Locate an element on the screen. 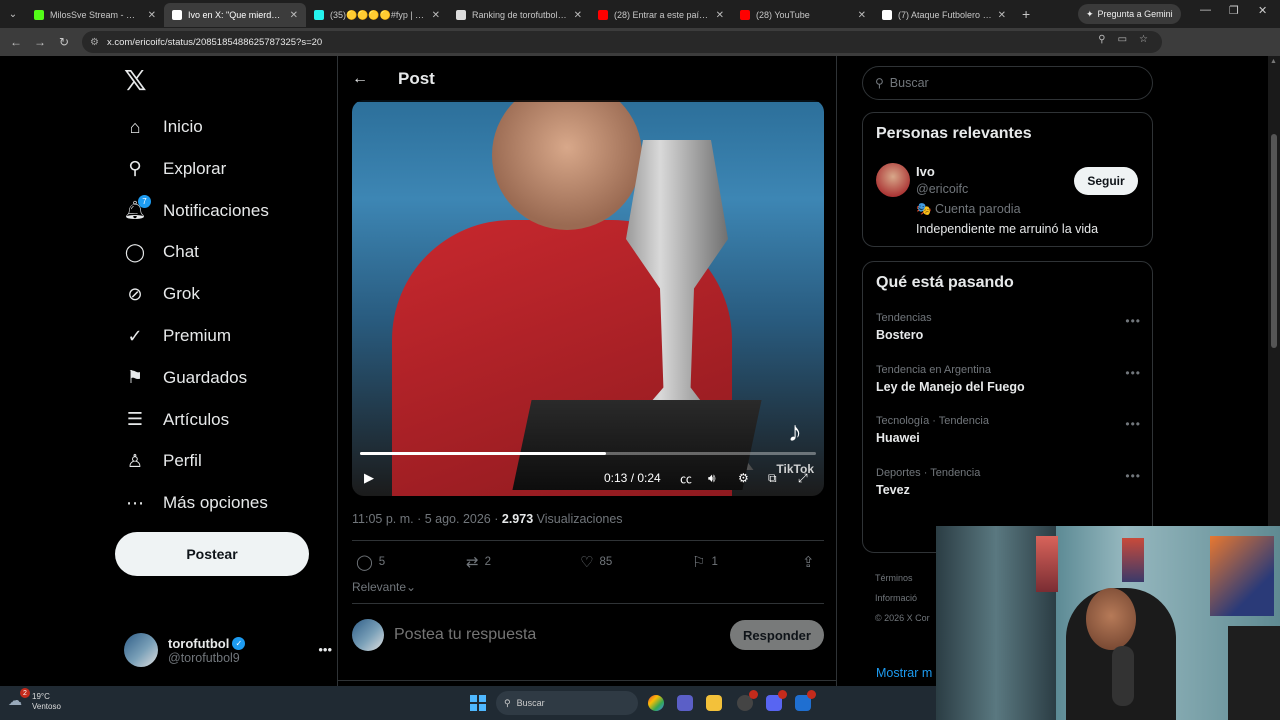 The height and width of the screenshot is (720, 1280). trend-item: Deportes · Tendencia Tevez ••• is located at coordinates (1008, 482).